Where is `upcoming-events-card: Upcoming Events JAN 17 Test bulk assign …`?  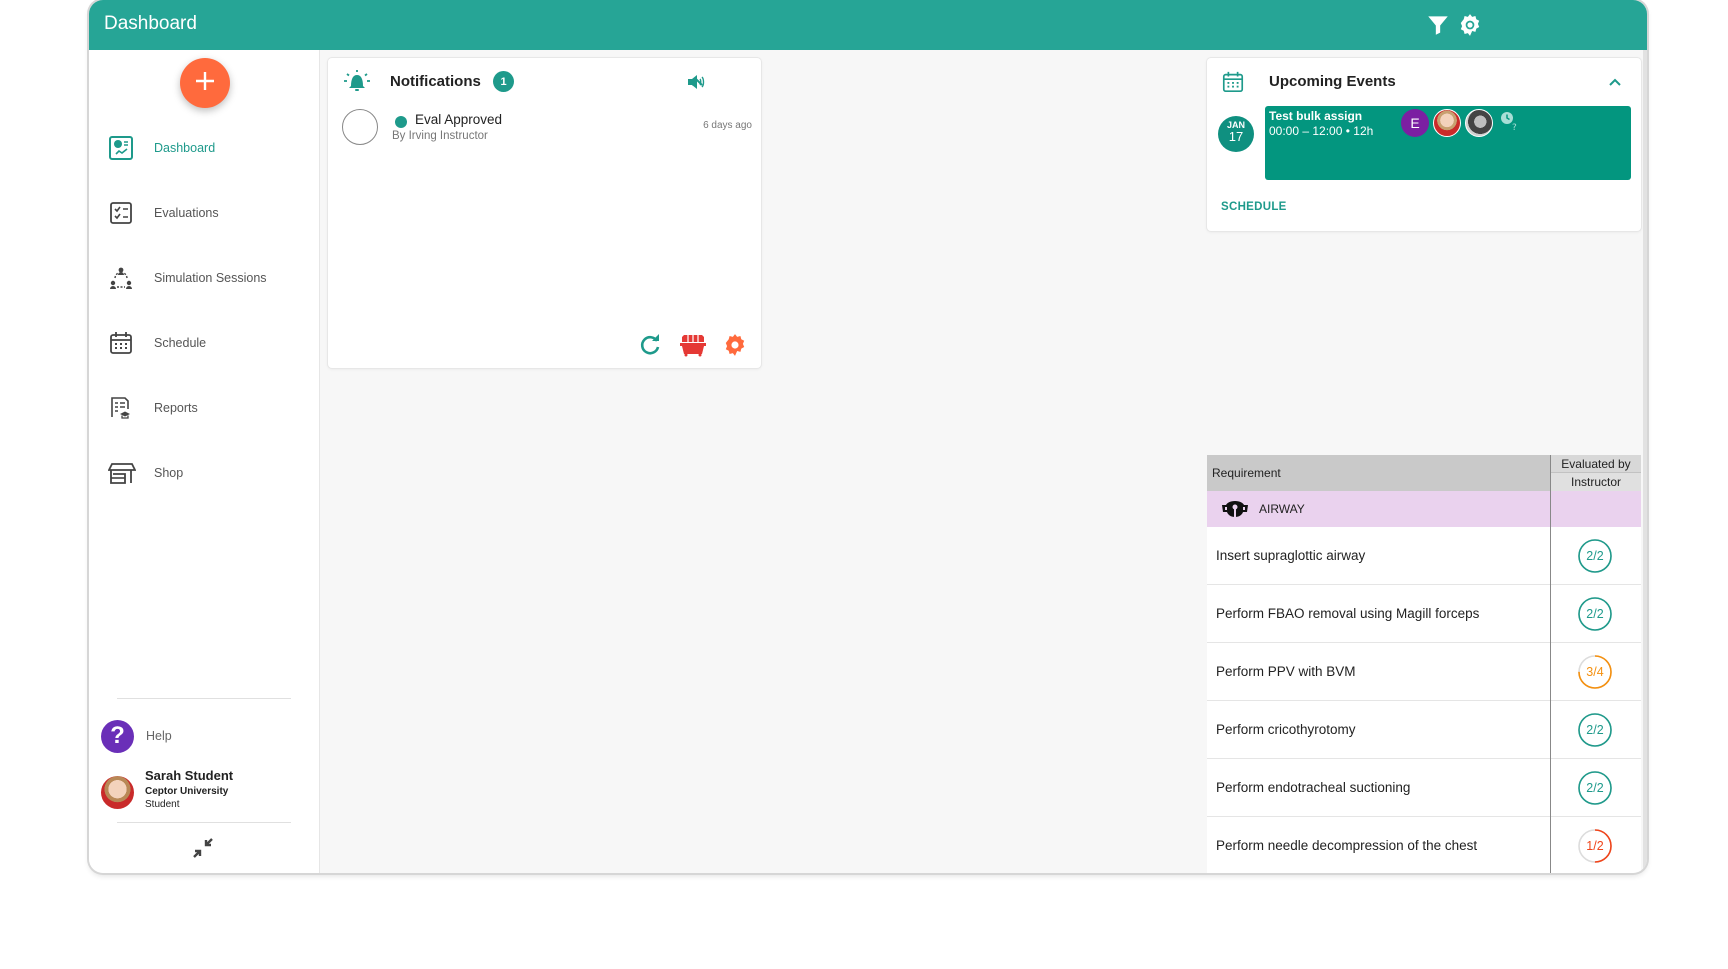
upcoming-events-card: Upcoming Events JAN 17 Test bulk assign … is located at coordinates (1424, 144).